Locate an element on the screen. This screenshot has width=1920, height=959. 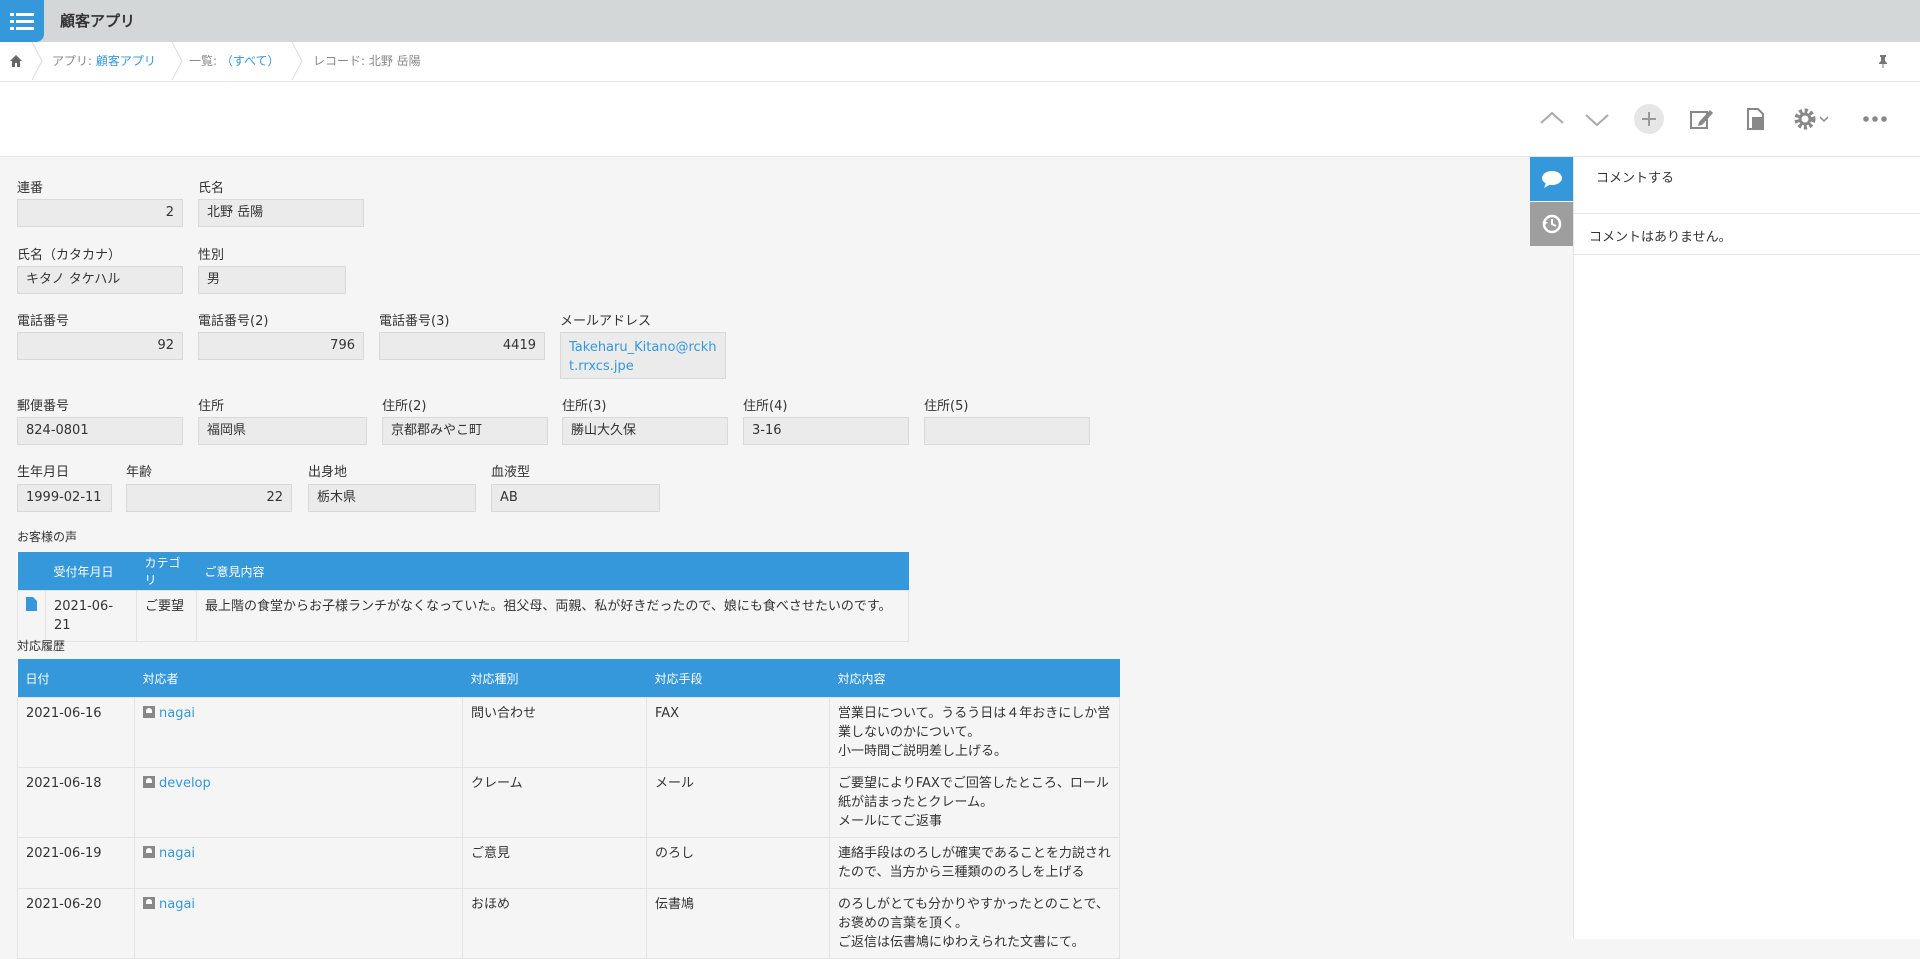
voice-header-content: ご意見内容 is located at coordinates (552, 571).